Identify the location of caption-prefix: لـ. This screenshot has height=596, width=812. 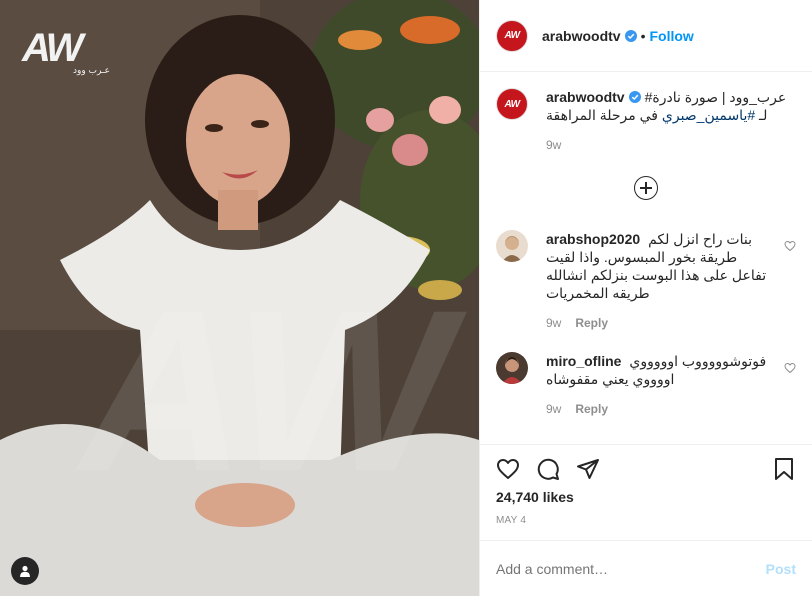
(761, 115).